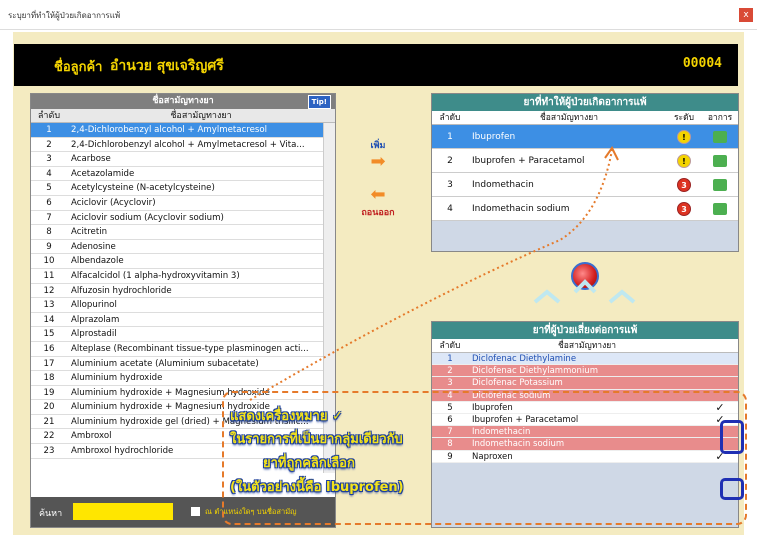 The width and height of the screenshot is (757, 542). I want to click on risk-row: 2 Diclofenac Diethylammonium, so click(585, 371).